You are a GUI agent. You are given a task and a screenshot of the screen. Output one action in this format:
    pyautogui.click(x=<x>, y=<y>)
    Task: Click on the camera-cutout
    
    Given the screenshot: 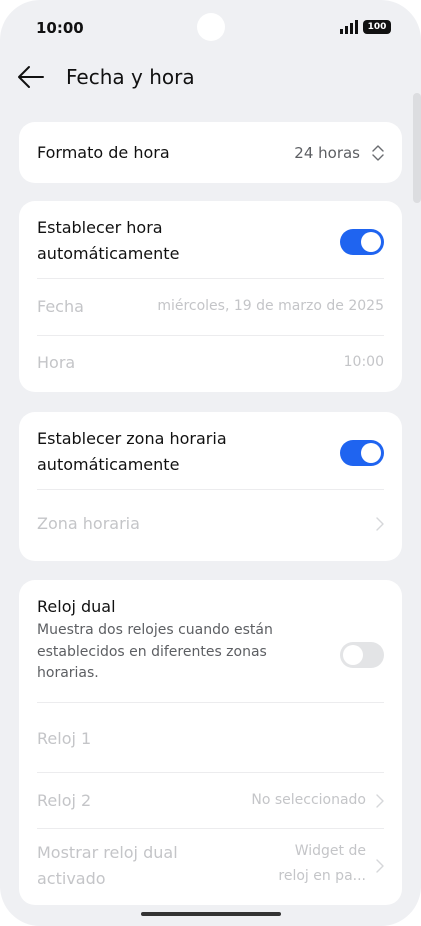 What is the action you would take?
    pyautogui.click(x=211, y=27)
    